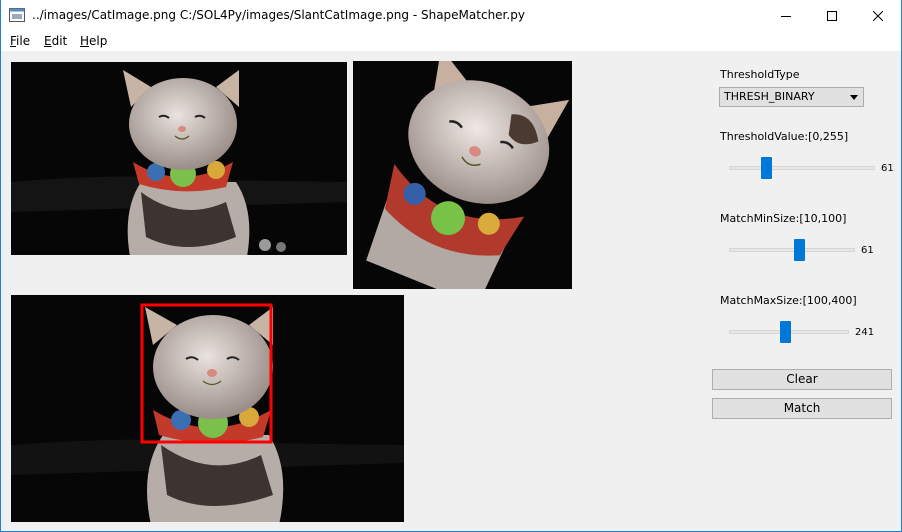 The width and height of the screenshot is (902, 532). I want to click on source-image, so click(179, 158).